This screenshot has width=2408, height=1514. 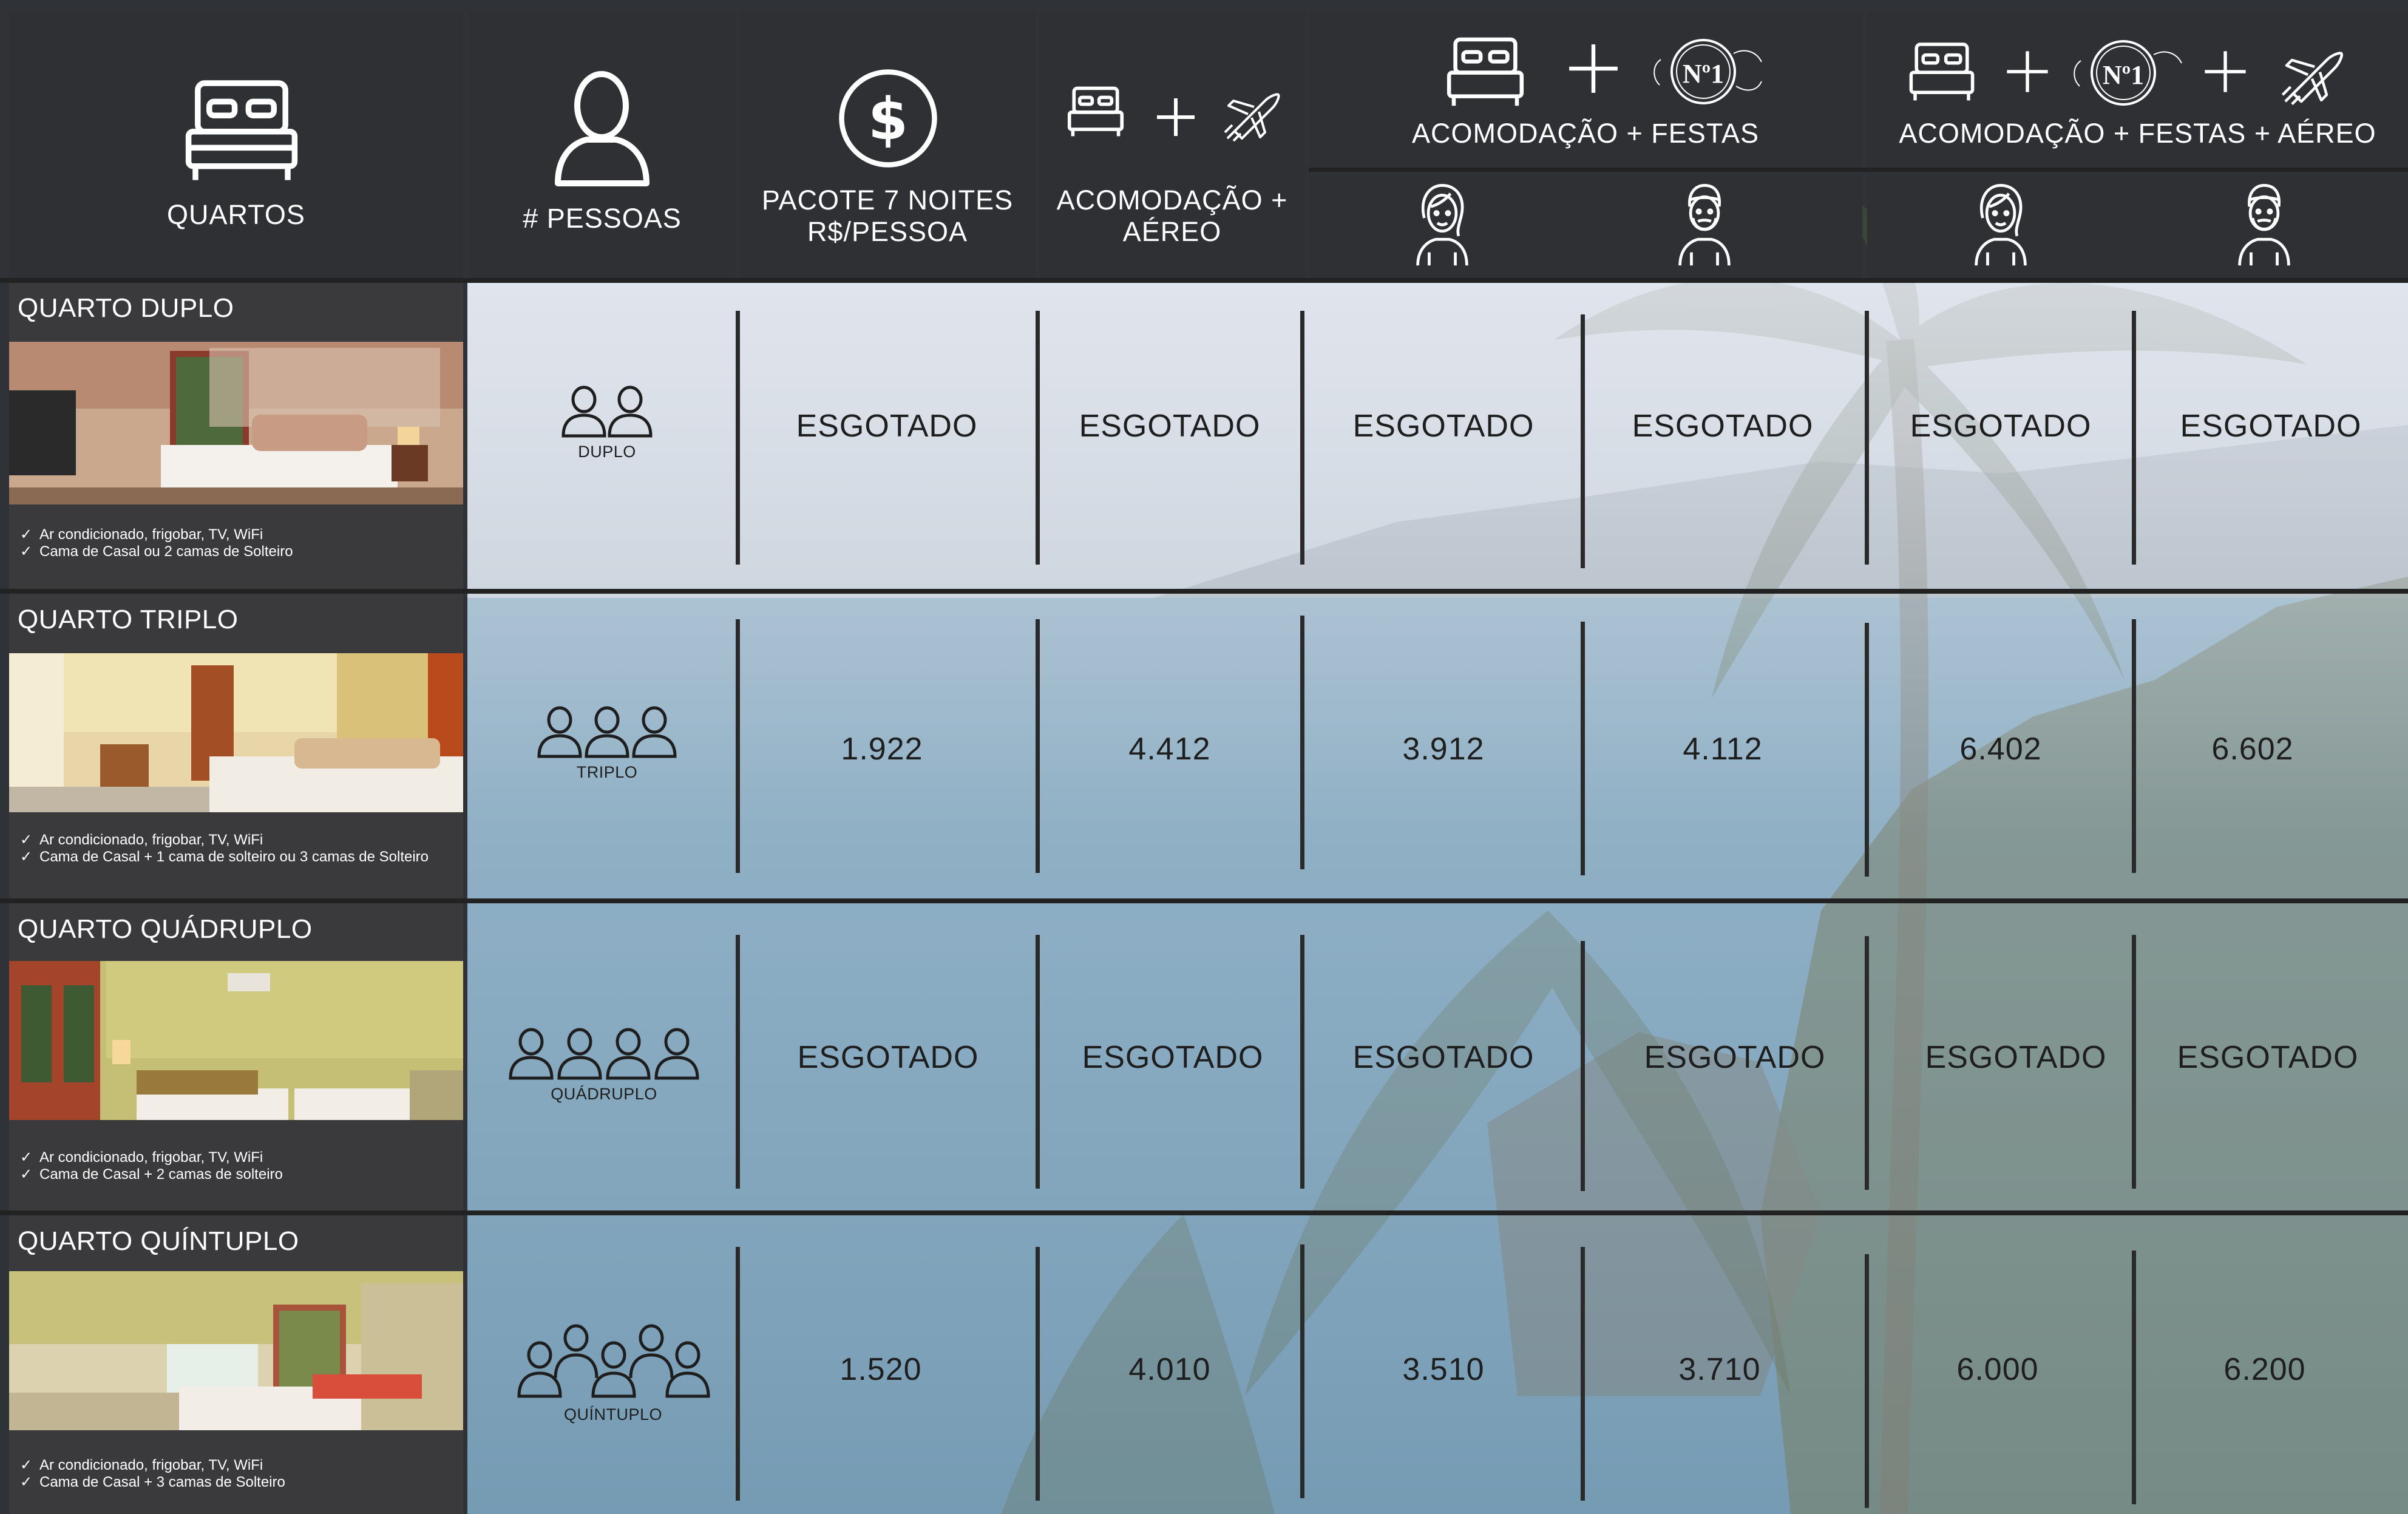 I want to click on people-group-quadruplo: QUÁDRUPLO, so click(x=604, y=1065).